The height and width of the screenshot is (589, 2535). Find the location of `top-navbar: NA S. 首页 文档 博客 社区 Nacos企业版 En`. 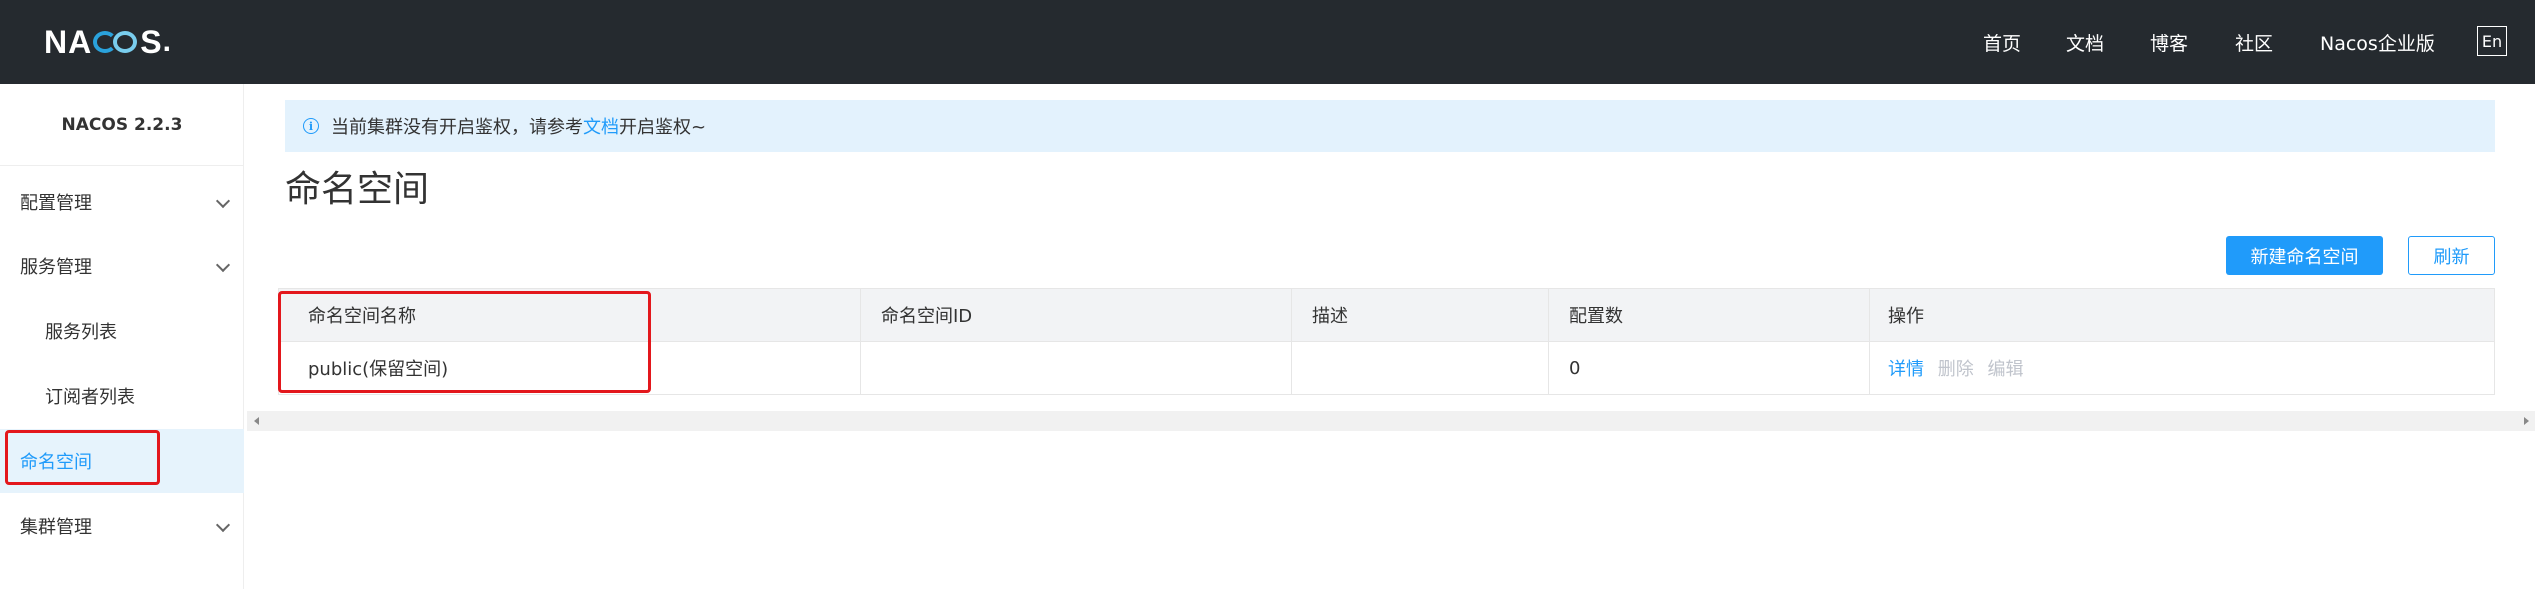

top-navbar: NA S. 首页 文档 博客 社区 Nacos企业版 En is located at coordinates (1267, 42).